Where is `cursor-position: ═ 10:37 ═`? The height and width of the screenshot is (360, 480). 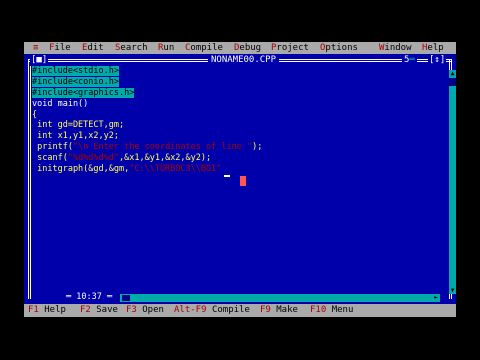 cursor-position: ═ 10:37 ═ is located at coordinates (89, 297).